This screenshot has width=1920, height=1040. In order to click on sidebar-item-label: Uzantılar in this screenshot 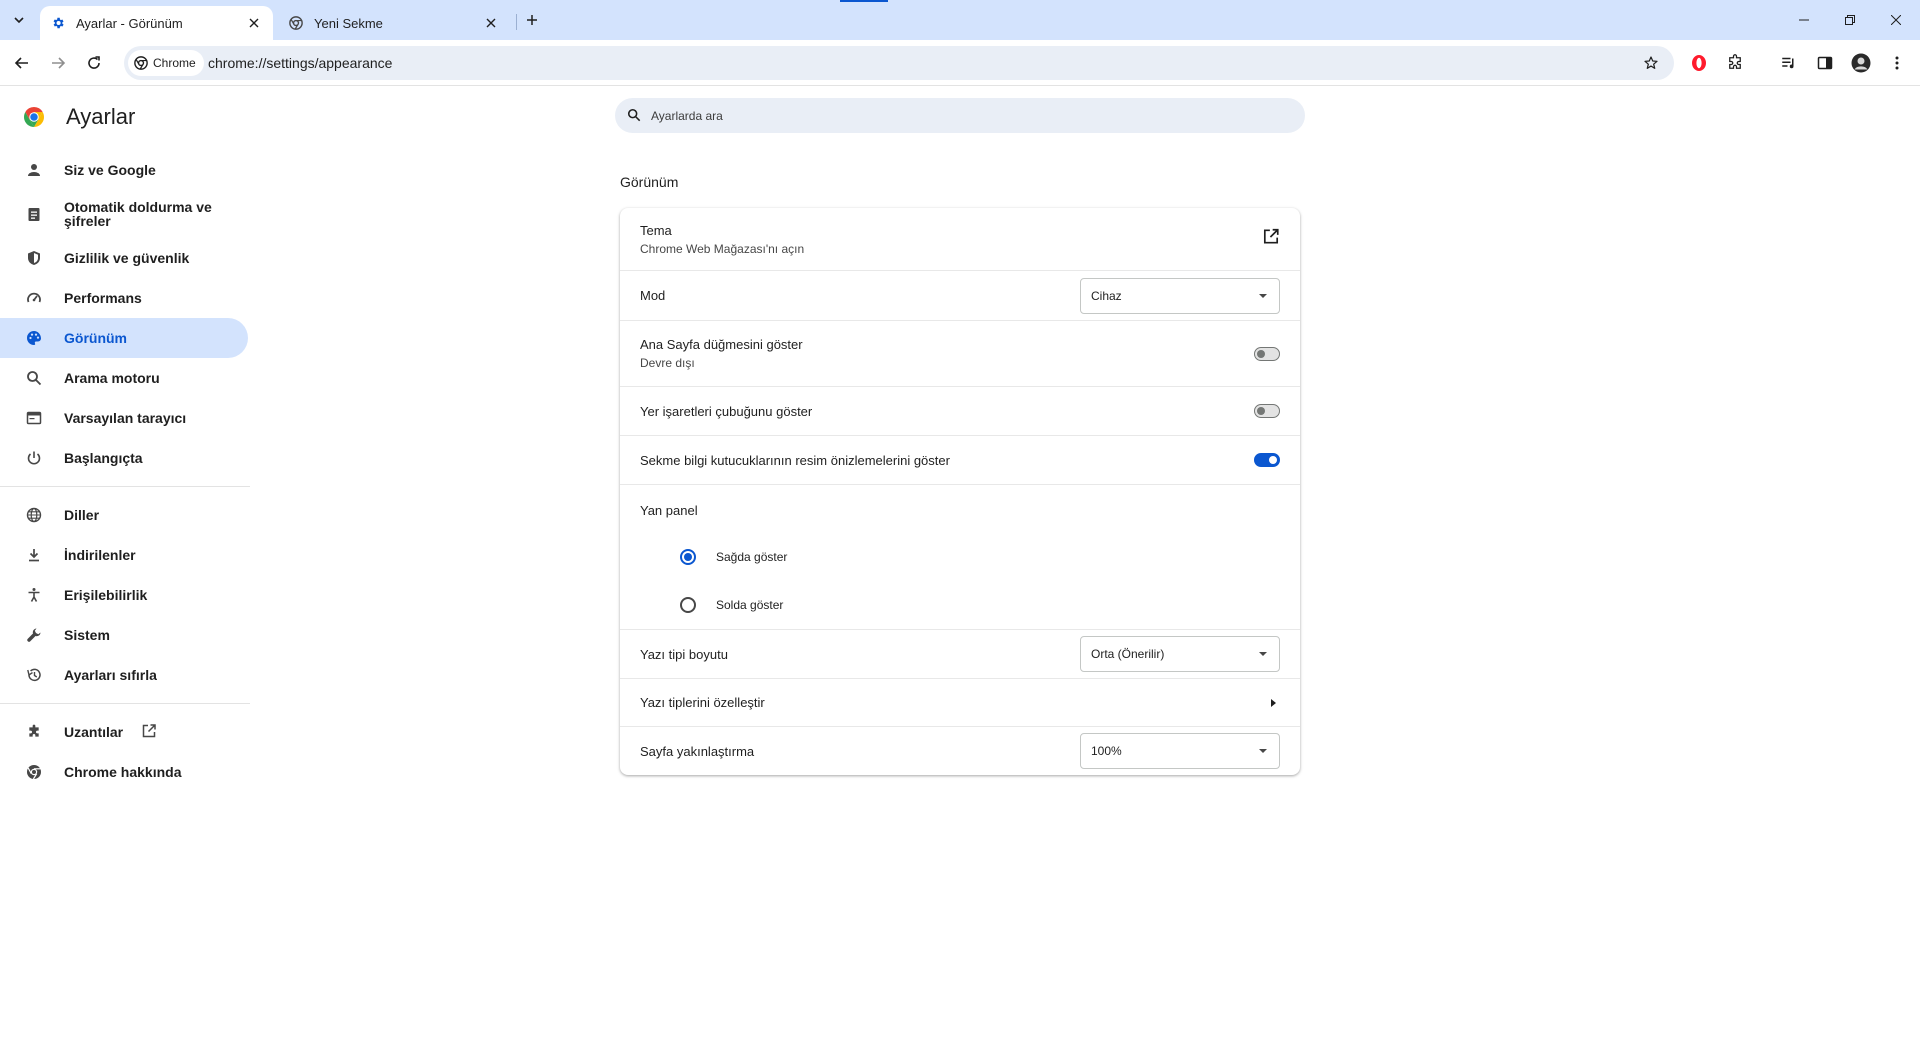, I will do `click(94, 732)`.